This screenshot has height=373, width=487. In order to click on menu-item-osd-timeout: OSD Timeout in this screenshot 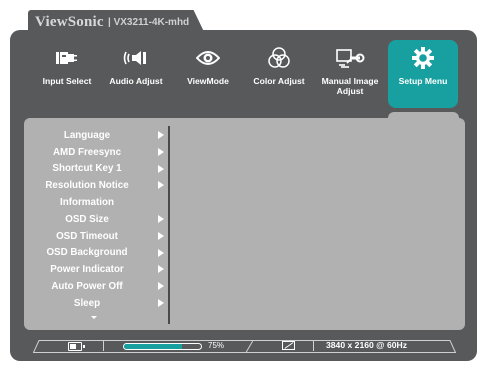, I will do `click(98, 236)`.